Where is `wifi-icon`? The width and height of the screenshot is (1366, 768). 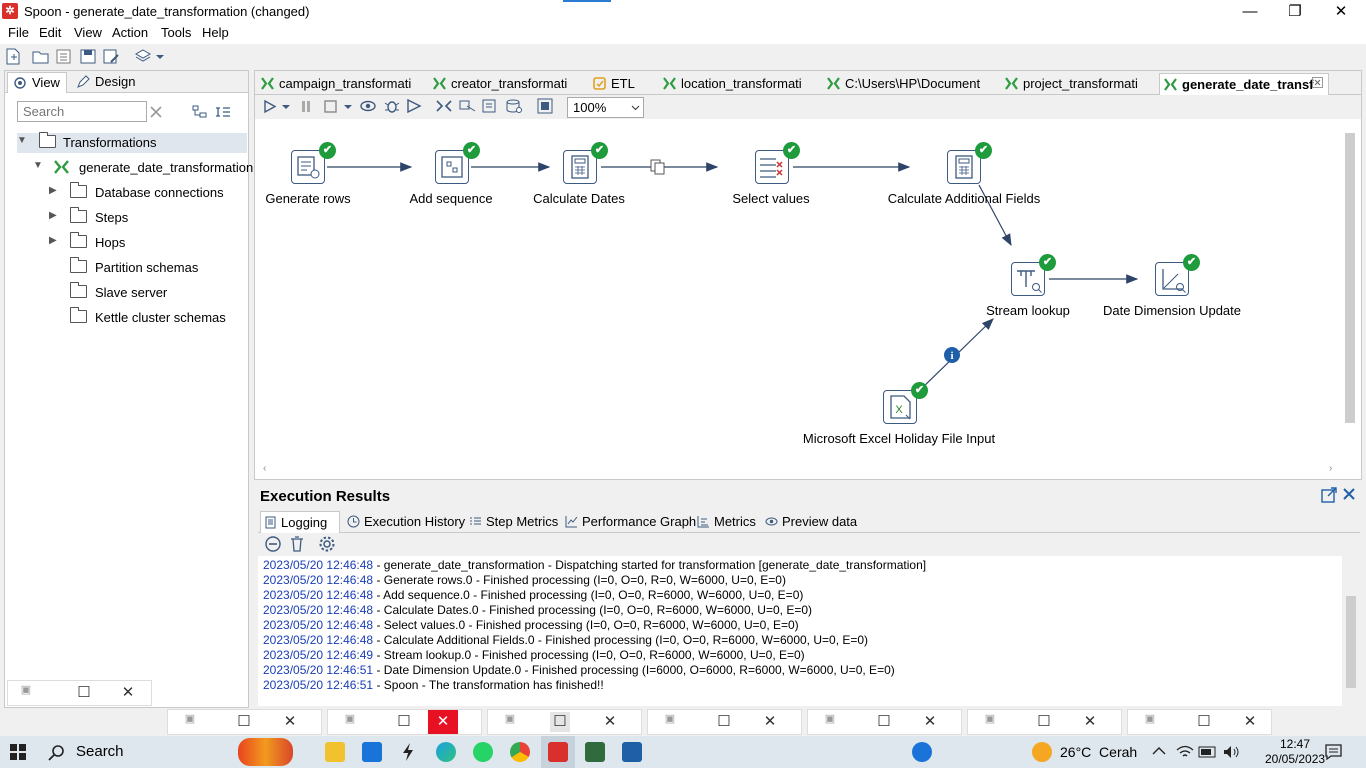 wifi-icon is located at coordinates (1185, 752).